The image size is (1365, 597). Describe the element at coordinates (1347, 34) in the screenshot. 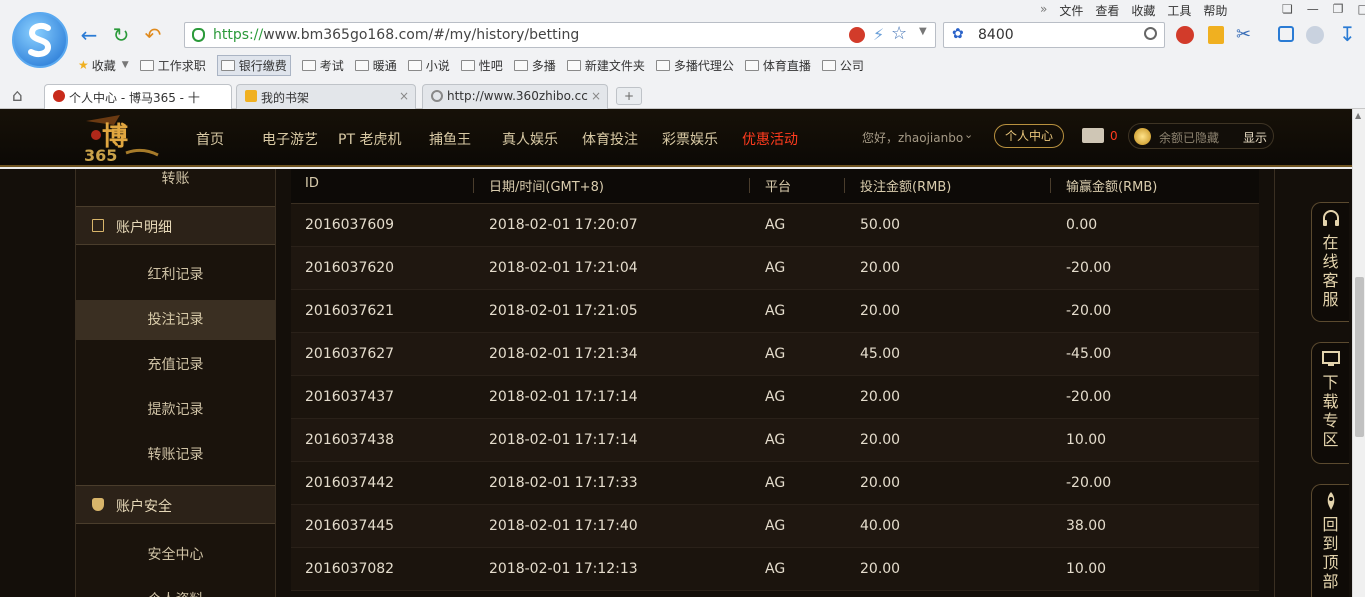

I see `download-icon: ↧` at that location.